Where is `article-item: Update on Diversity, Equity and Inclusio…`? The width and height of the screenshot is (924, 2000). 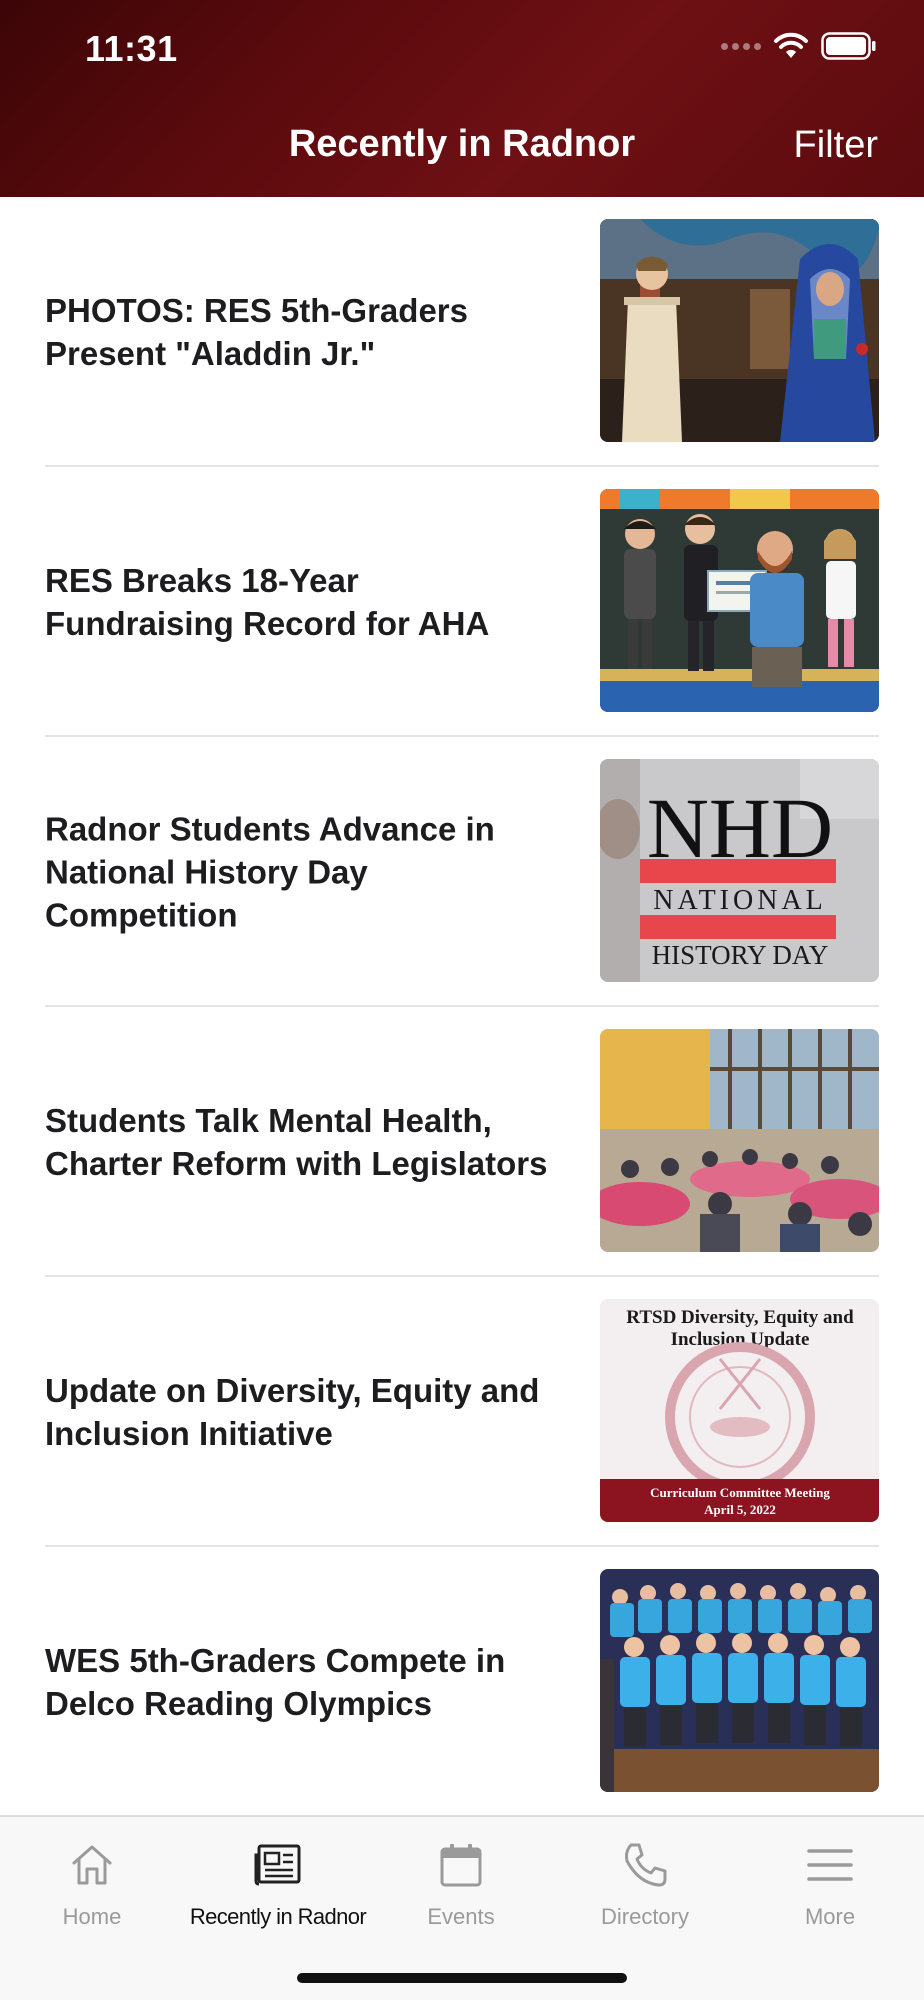
article-item: Update on Diversity, Equity and Inclusio… is located at coordinates (462, 1412).